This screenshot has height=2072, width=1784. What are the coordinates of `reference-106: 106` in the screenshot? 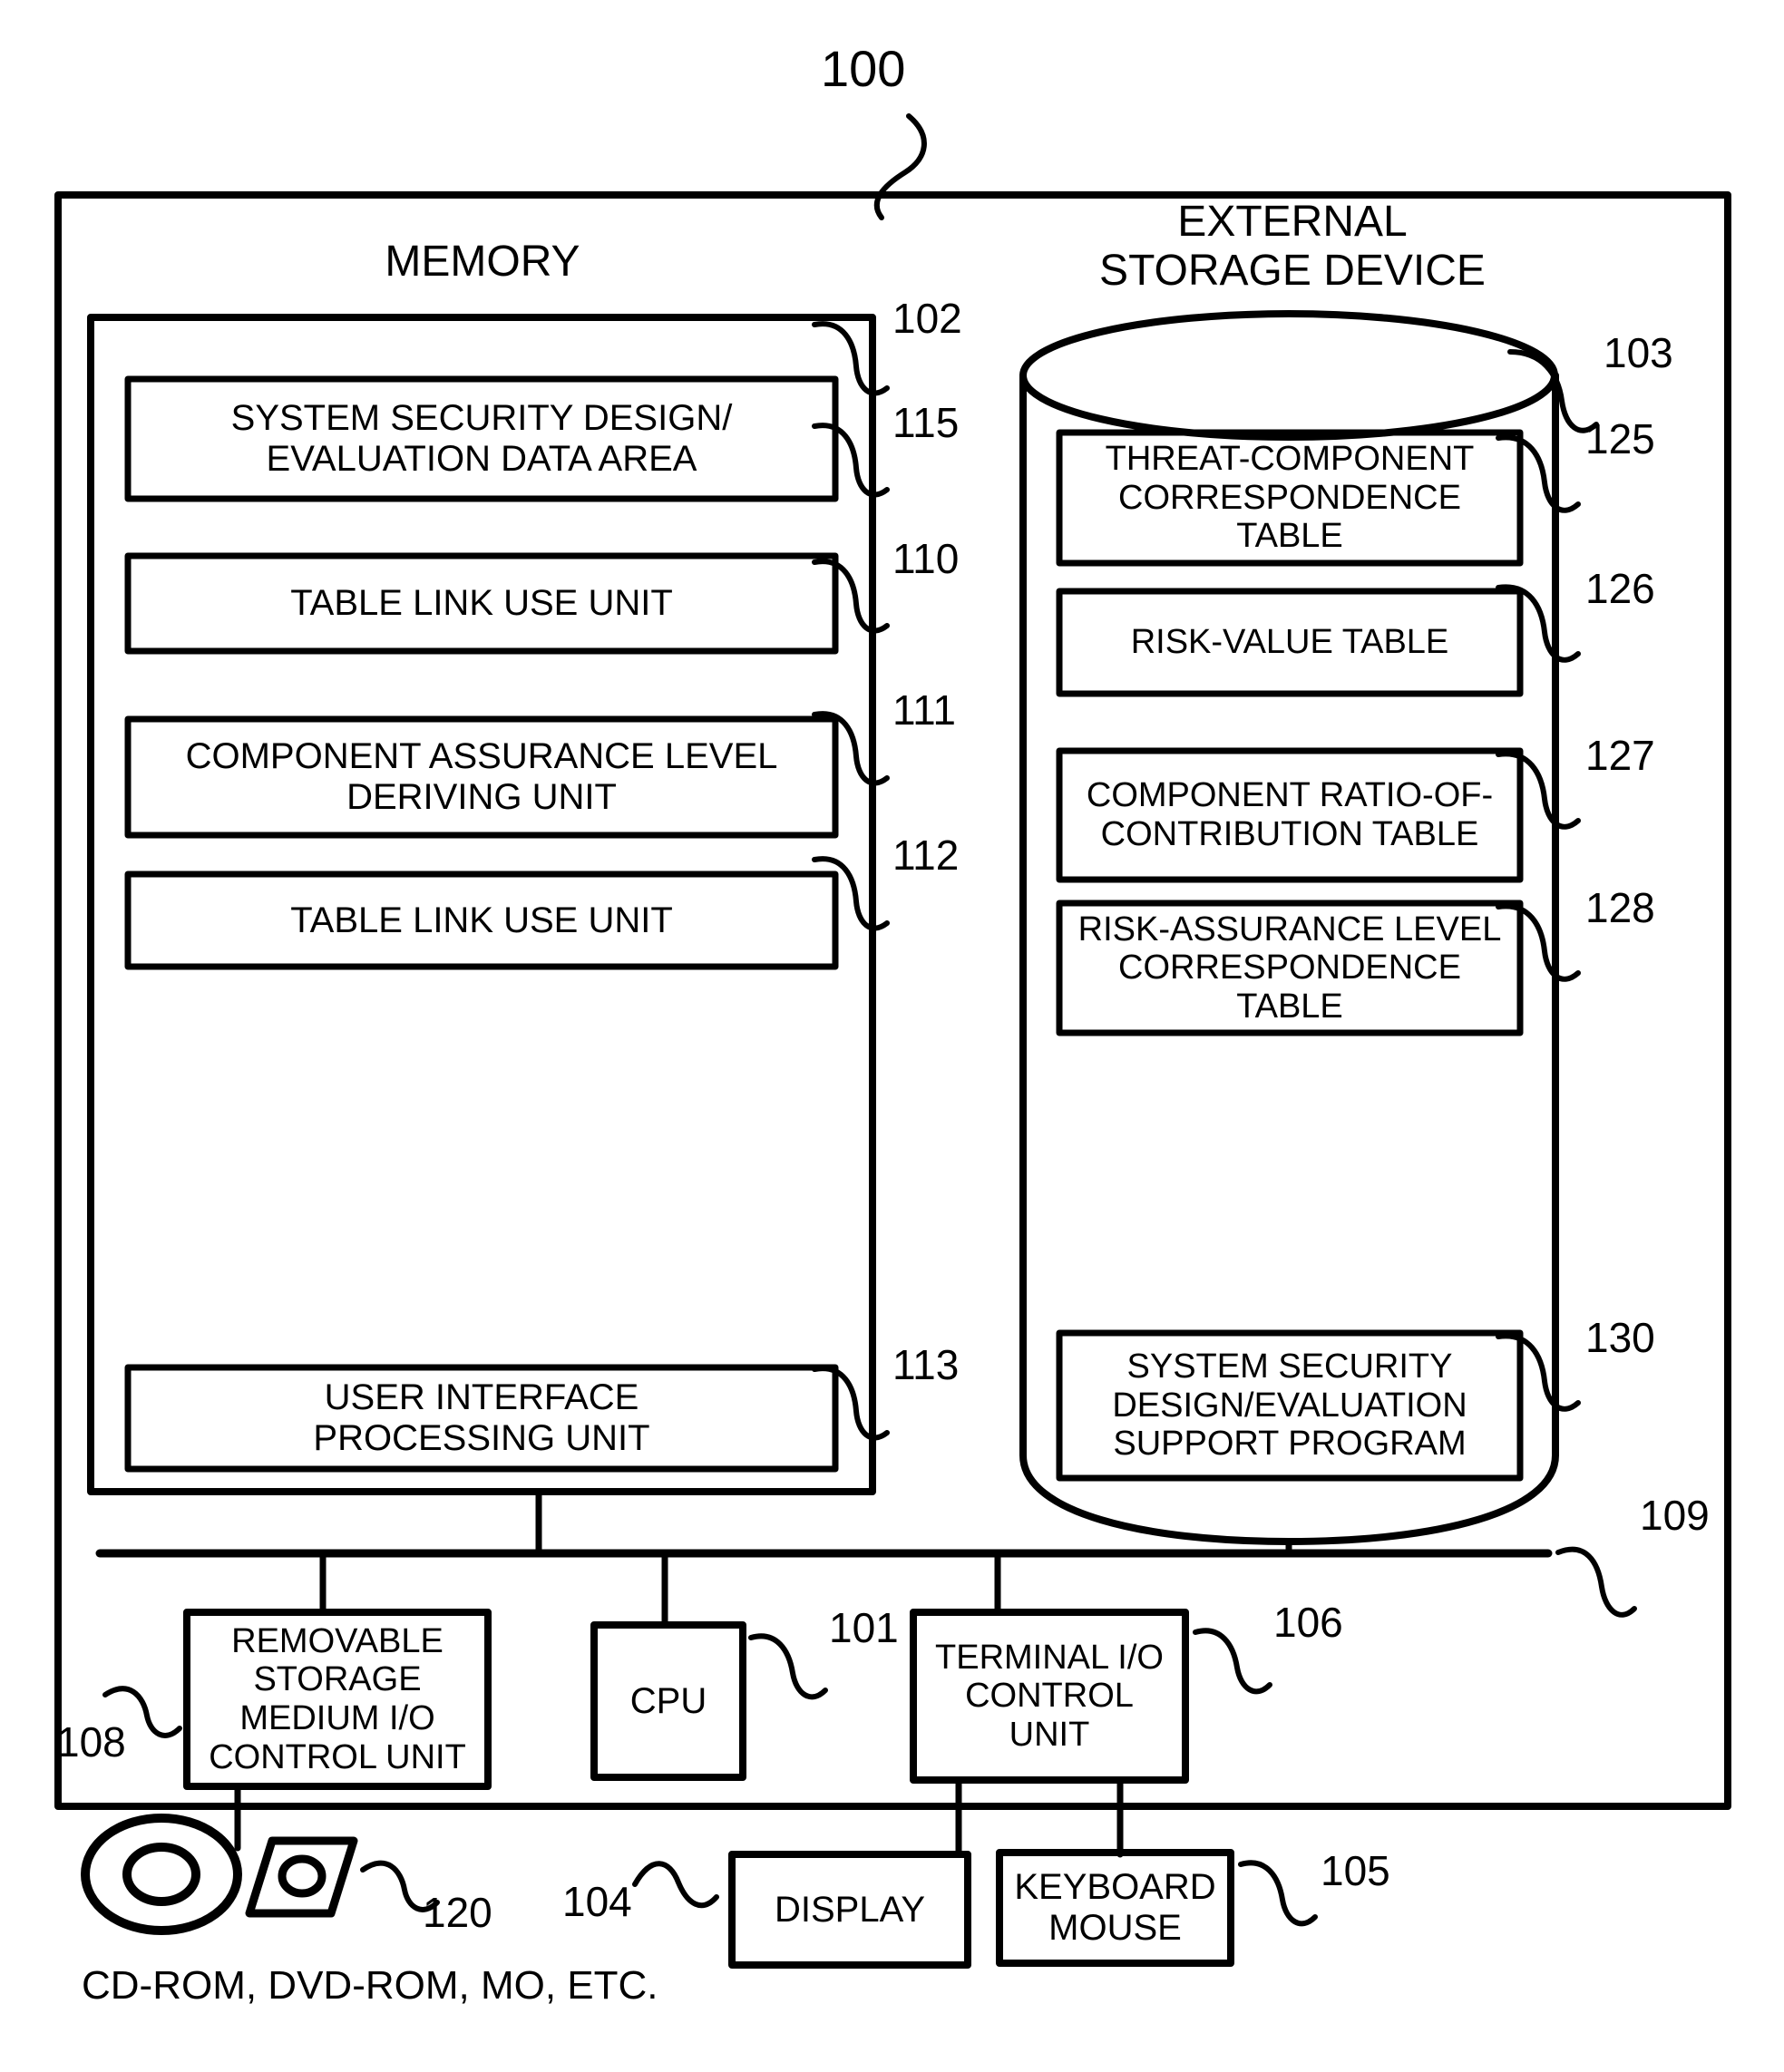 It's located at (1308, 1623).